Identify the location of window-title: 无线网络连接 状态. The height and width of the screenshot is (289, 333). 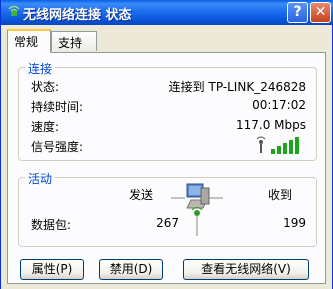
(77, 15).